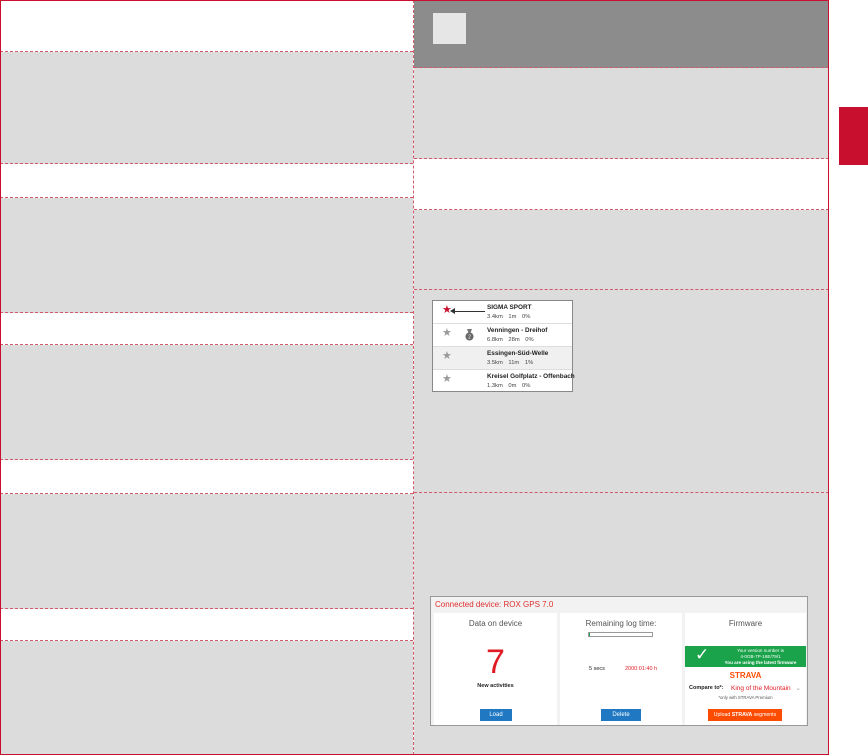  I want to click on compare-select: King of the Mountain ⌄, so click(766, 688).